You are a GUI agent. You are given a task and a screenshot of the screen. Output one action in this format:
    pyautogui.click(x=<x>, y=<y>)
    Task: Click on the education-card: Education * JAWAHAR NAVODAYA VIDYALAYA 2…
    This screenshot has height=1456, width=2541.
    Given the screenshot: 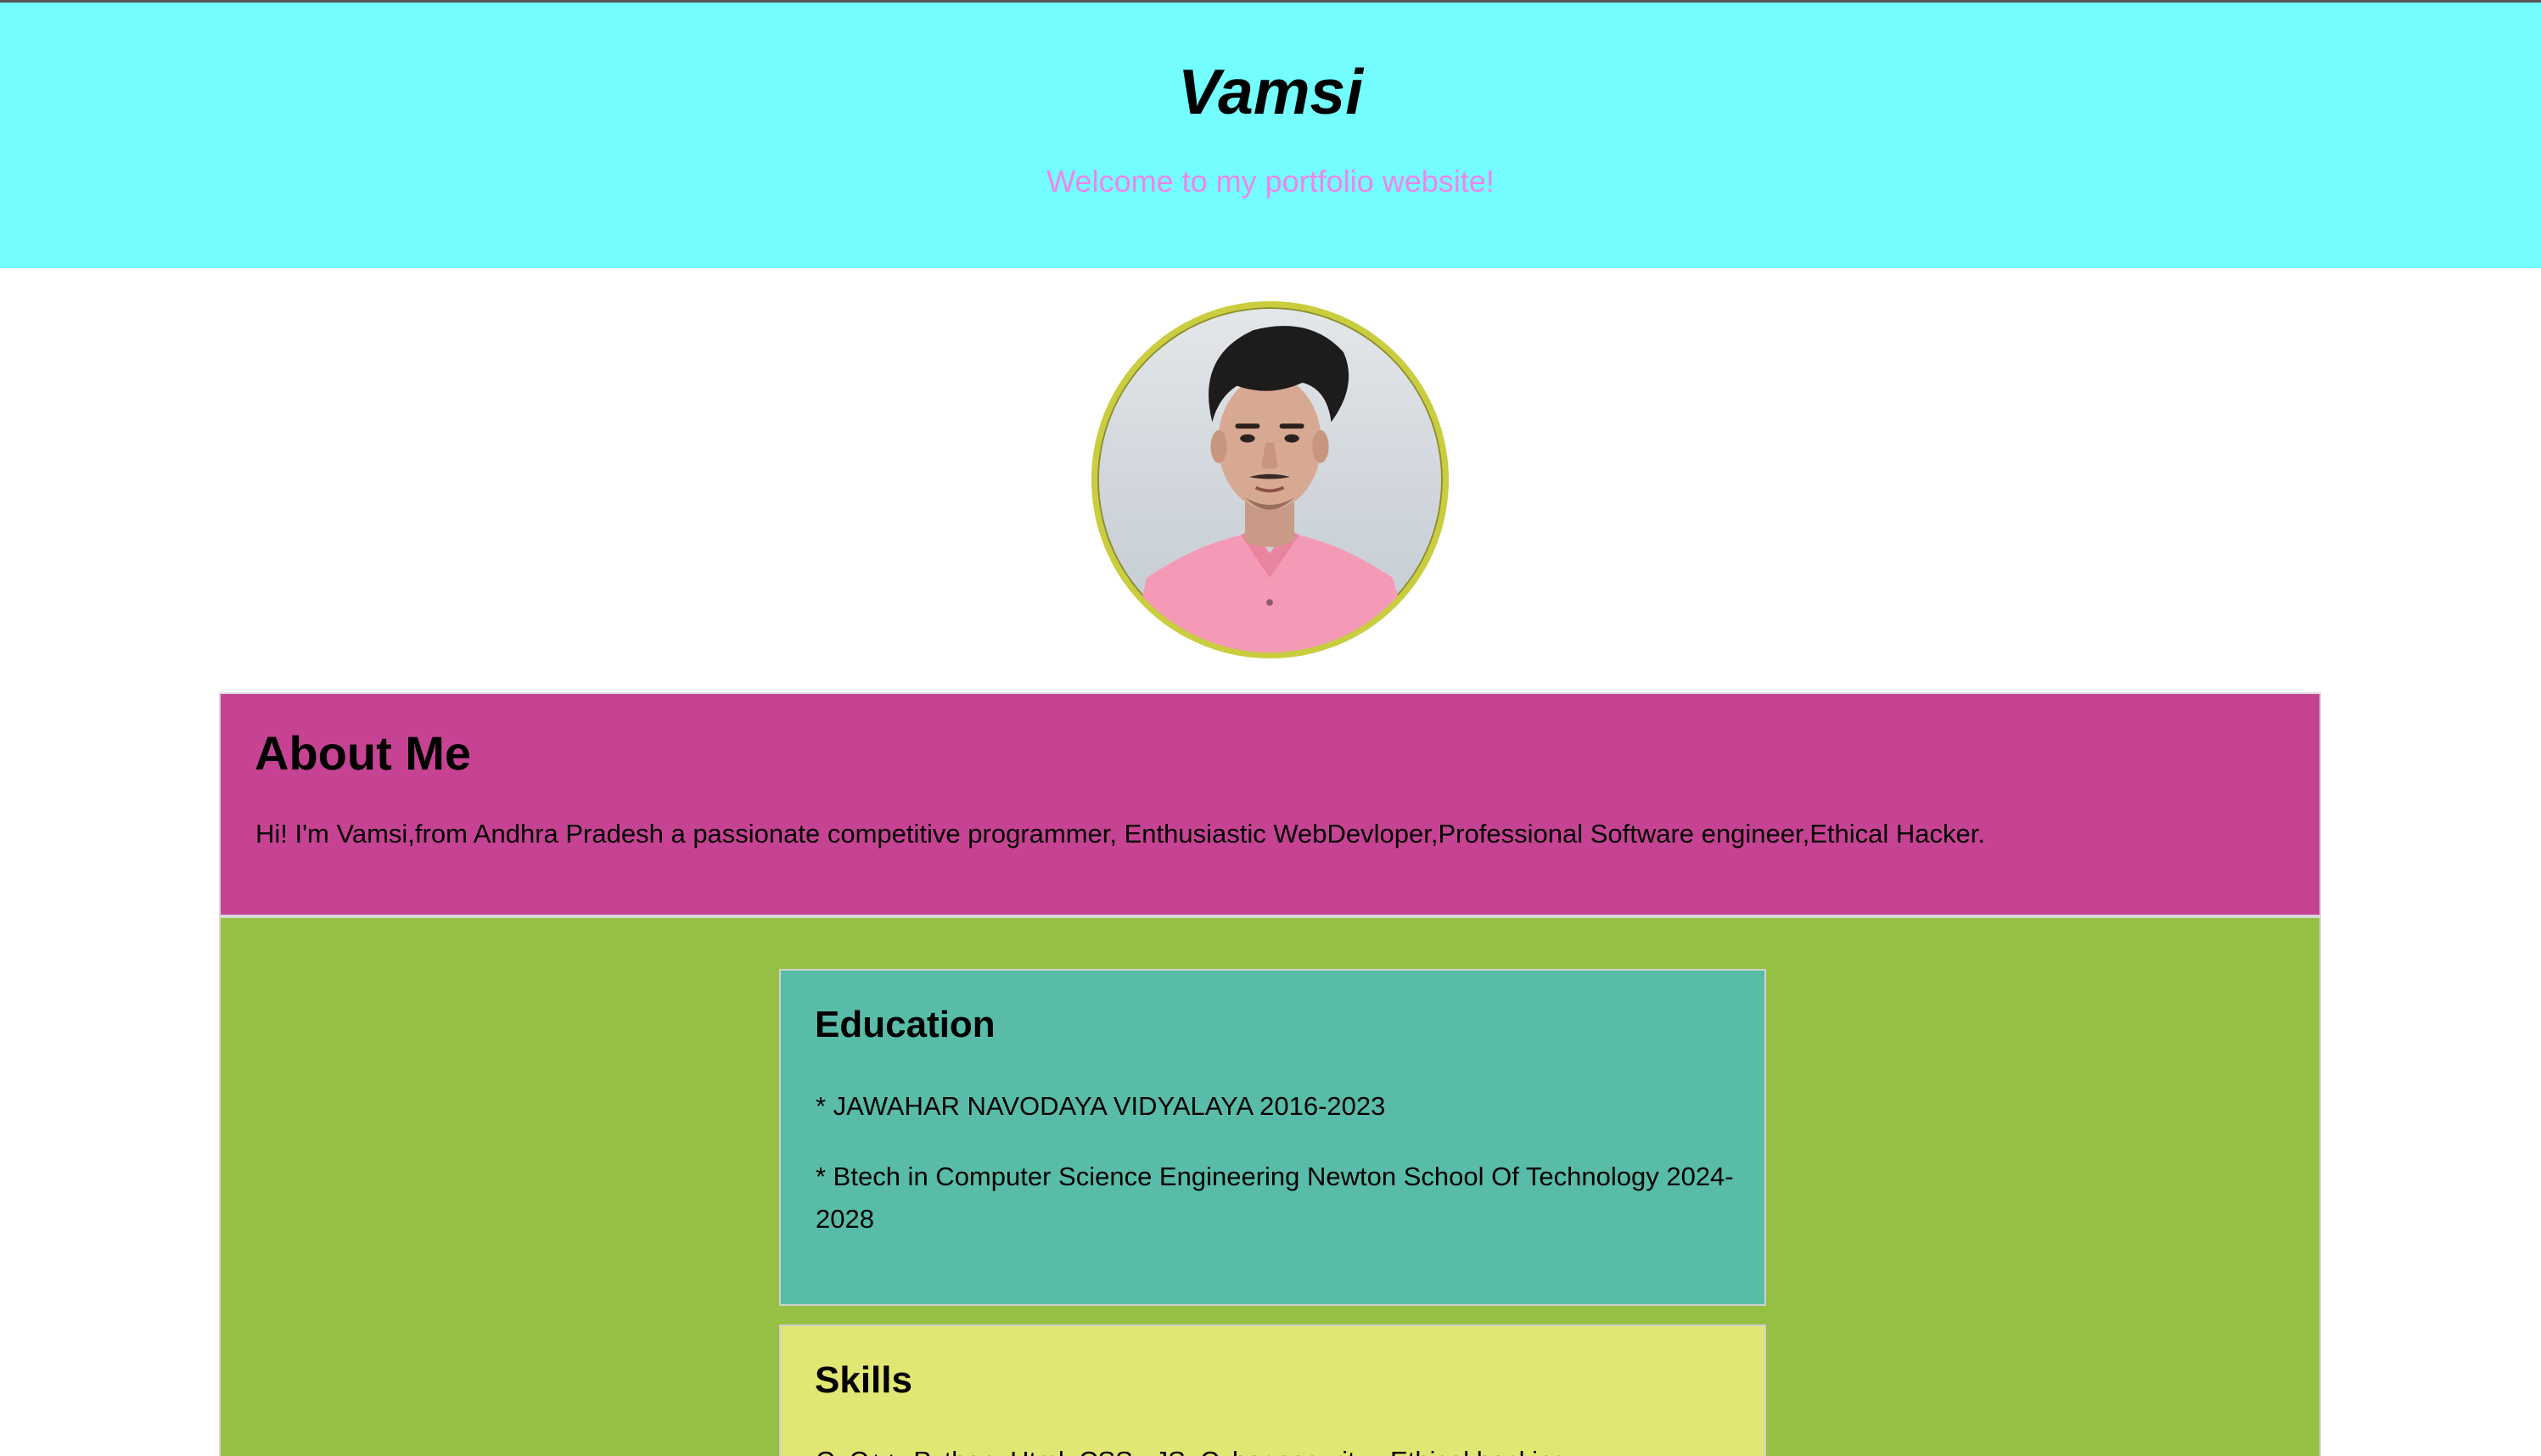 What is the action you would take?
    pyautogui.click(x=1272, y=1137)
    